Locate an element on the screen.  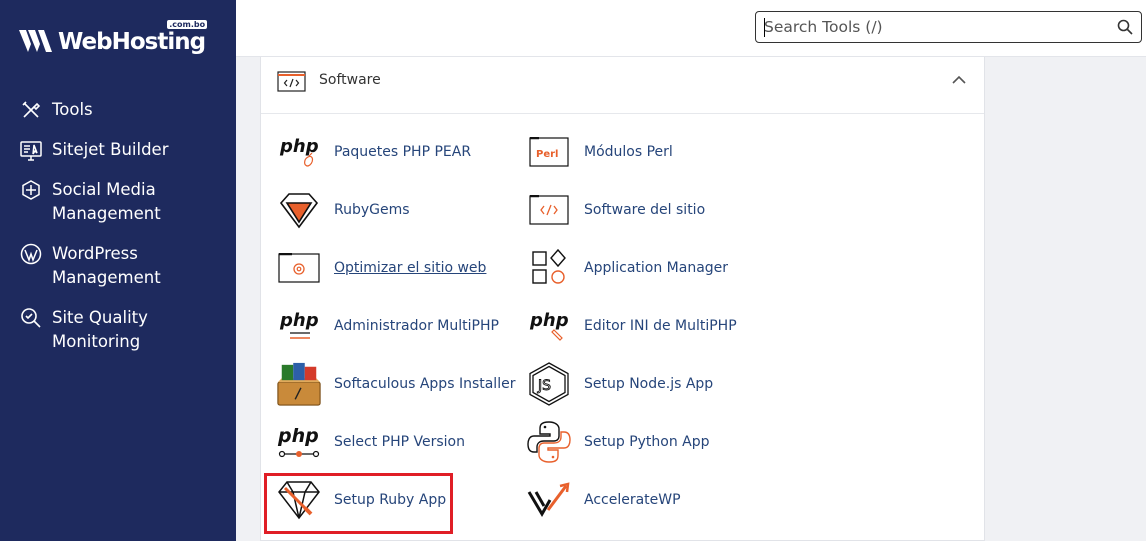
sidebar-item-wordpress: WordPress Management is located at coordinates (125, 266).